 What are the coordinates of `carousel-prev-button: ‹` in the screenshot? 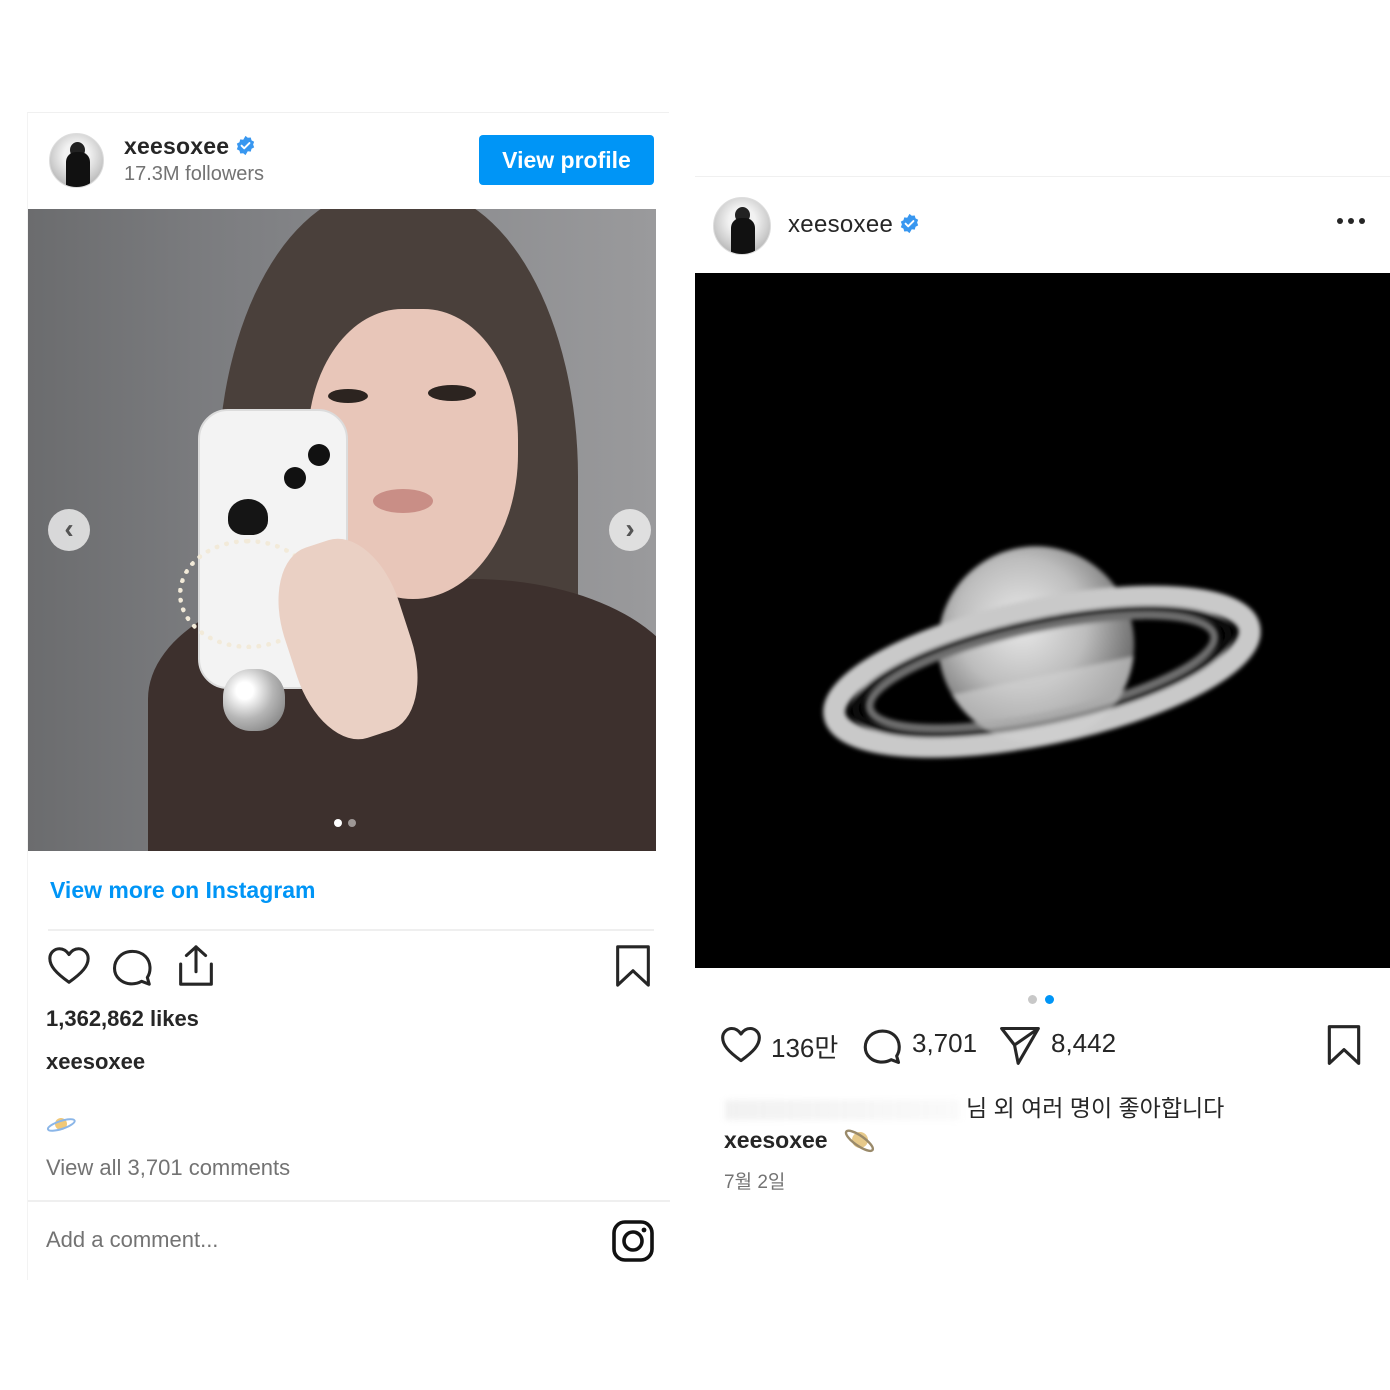 It's located at (69, 530).